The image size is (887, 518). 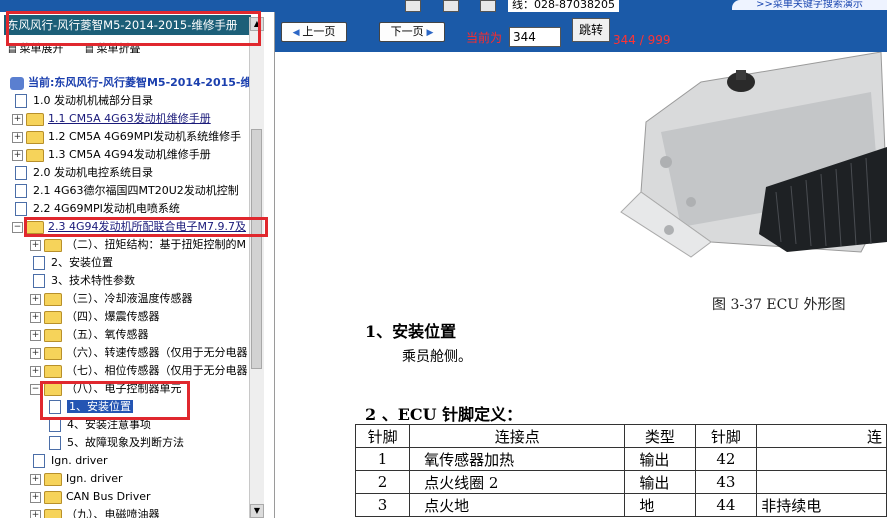 I want to click on prev-arrow-icon: ◀, so click(x=297, y=33).